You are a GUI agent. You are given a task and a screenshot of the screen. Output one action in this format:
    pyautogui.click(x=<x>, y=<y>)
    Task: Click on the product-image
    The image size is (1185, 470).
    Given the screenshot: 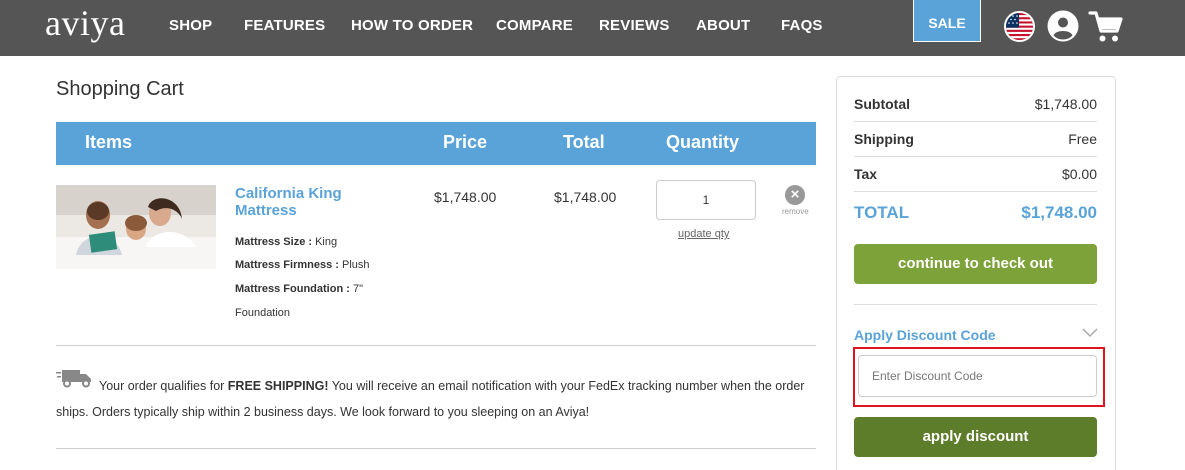 What is the action you would take?
    pyautogui.click(x=136, y=227)
    